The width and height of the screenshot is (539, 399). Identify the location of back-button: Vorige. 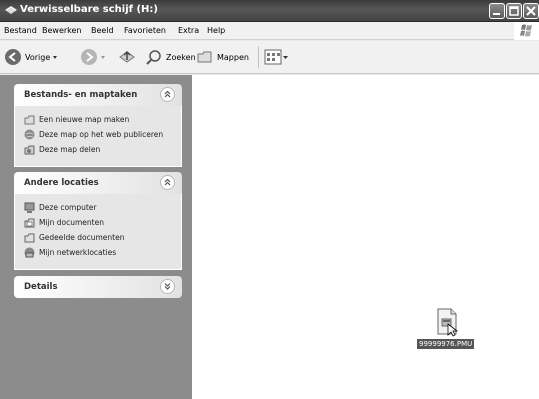
(32, 57).